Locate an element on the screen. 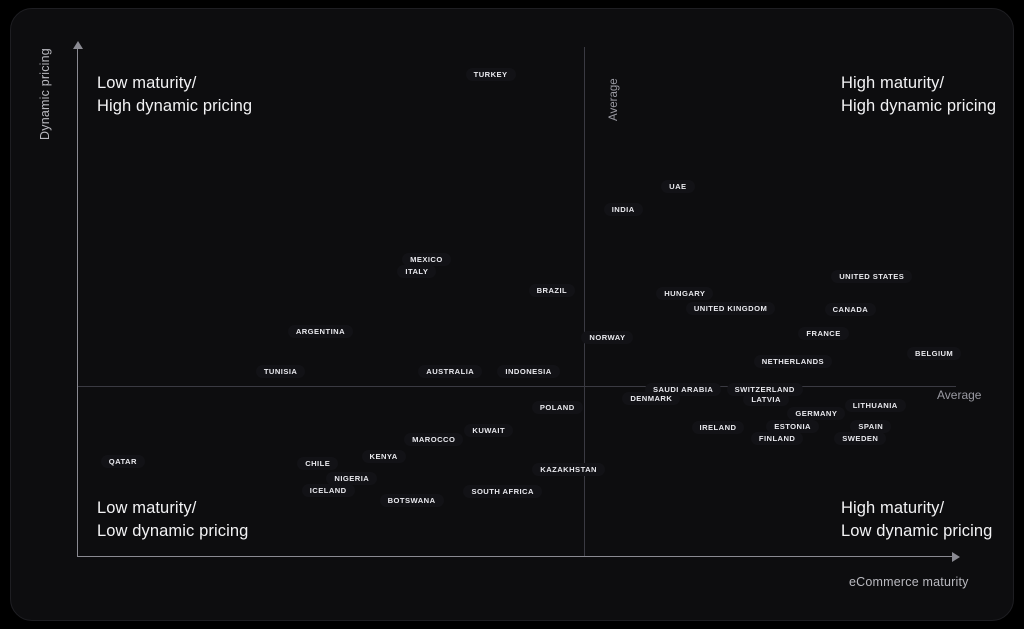  y-axis-line is located at coordinates (77, 302).